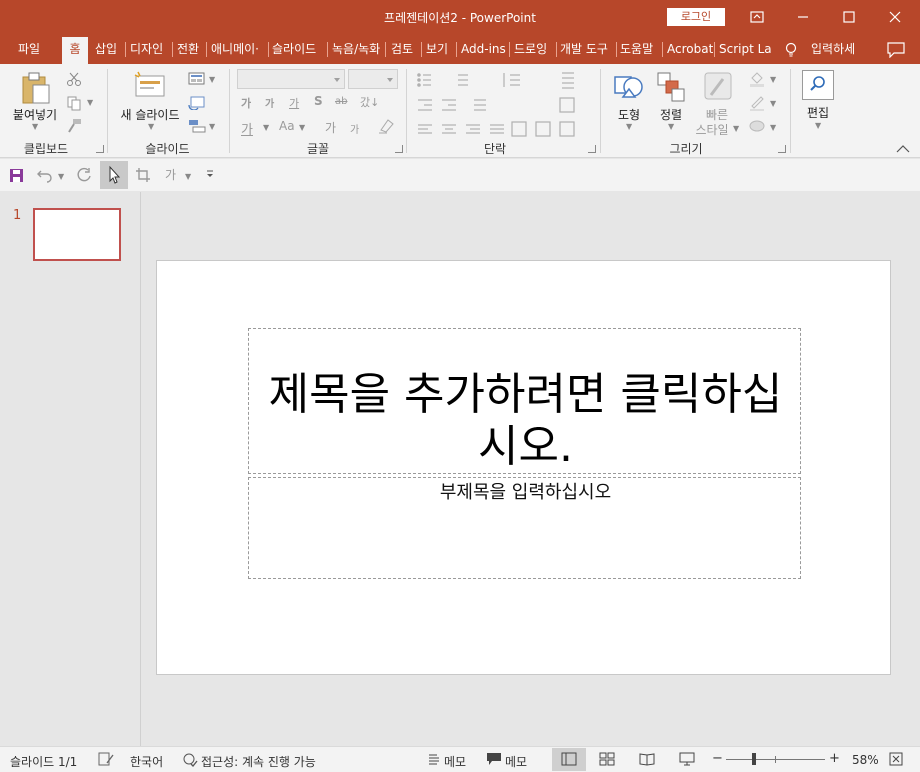 Image resolution: width=920 pixels, height=772 pixels. I want to click on slide-number: 1, so click(17, 215).